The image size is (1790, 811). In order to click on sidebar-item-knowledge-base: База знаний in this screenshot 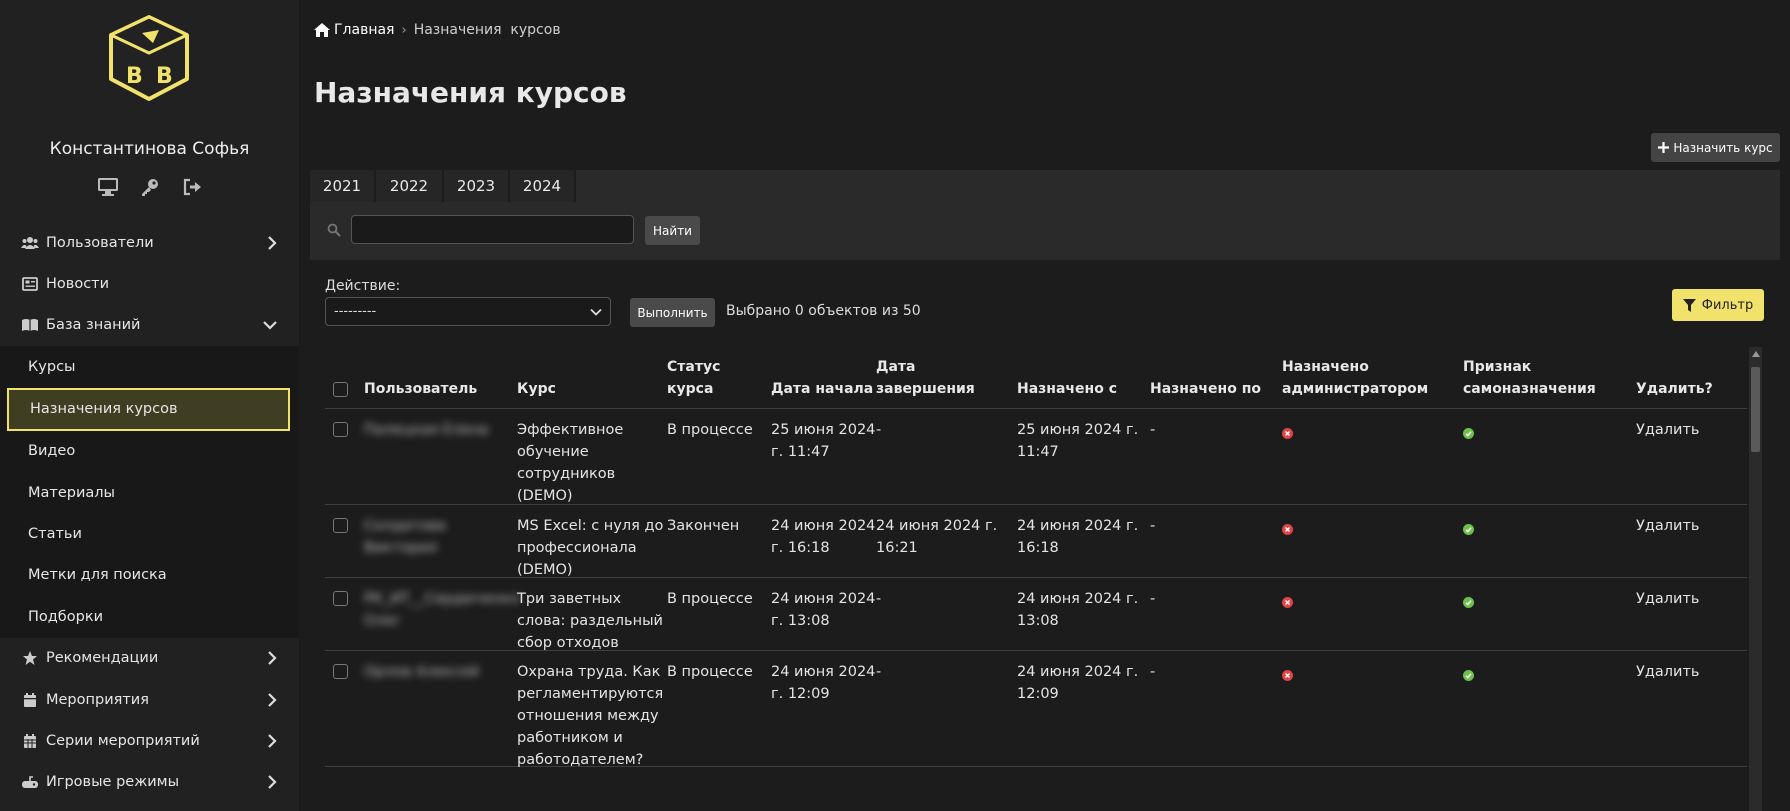, I will do `click(149, 325)`.